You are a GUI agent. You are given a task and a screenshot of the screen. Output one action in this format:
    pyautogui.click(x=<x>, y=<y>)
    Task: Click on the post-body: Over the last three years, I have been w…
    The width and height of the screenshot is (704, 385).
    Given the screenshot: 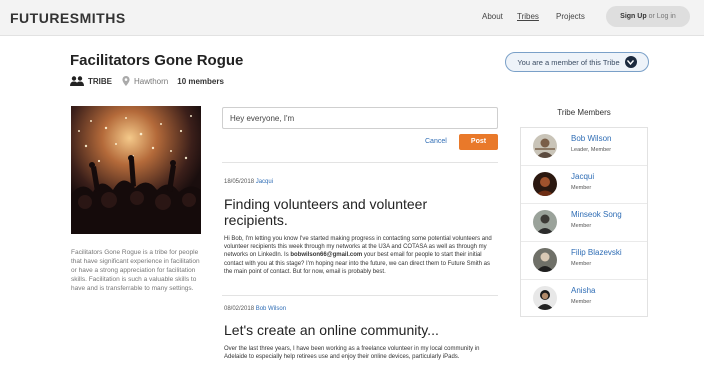 What is the action you would take?
    pyautogui.click(x=352, y=353)
    